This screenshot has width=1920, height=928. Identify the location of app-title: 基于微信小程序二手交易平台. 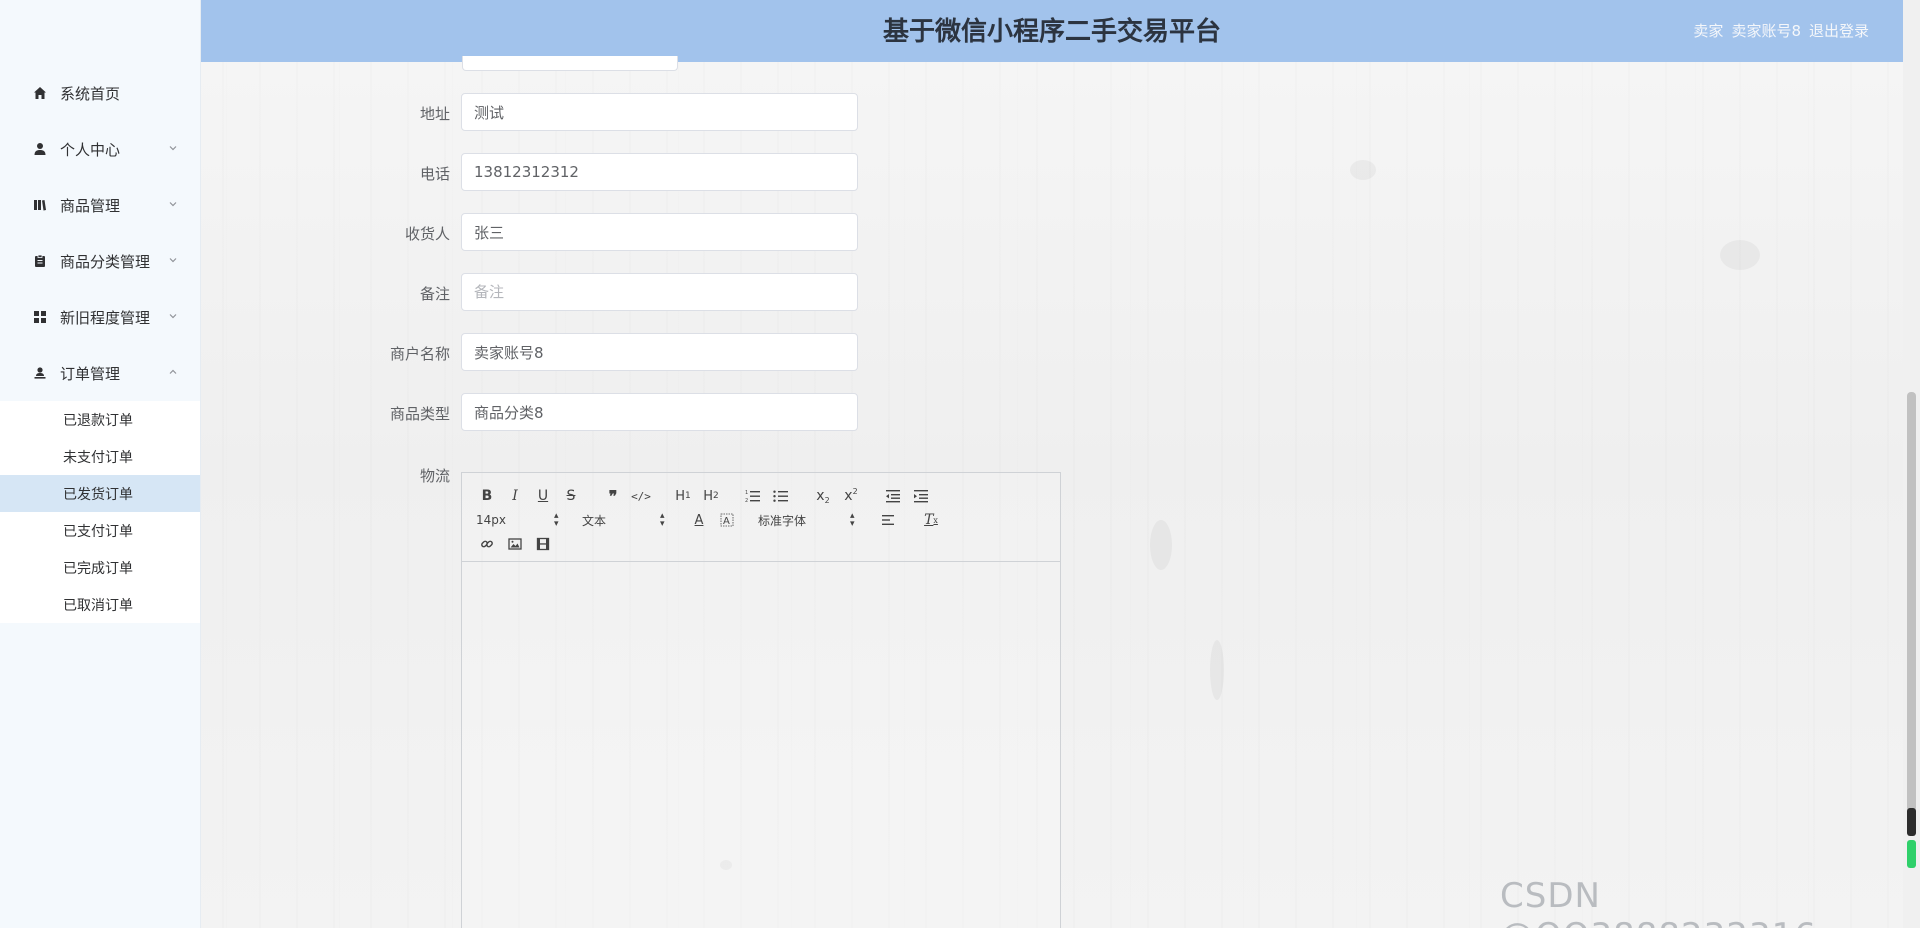
(1051, 32).